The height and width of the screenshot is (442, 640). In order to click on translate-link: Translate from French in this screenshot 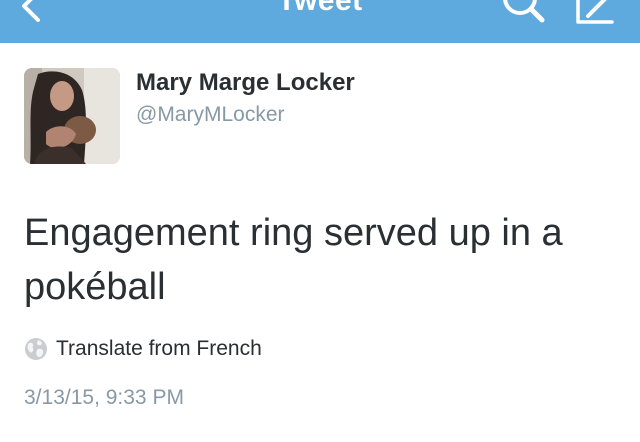, I will do `click(143, 349)`.